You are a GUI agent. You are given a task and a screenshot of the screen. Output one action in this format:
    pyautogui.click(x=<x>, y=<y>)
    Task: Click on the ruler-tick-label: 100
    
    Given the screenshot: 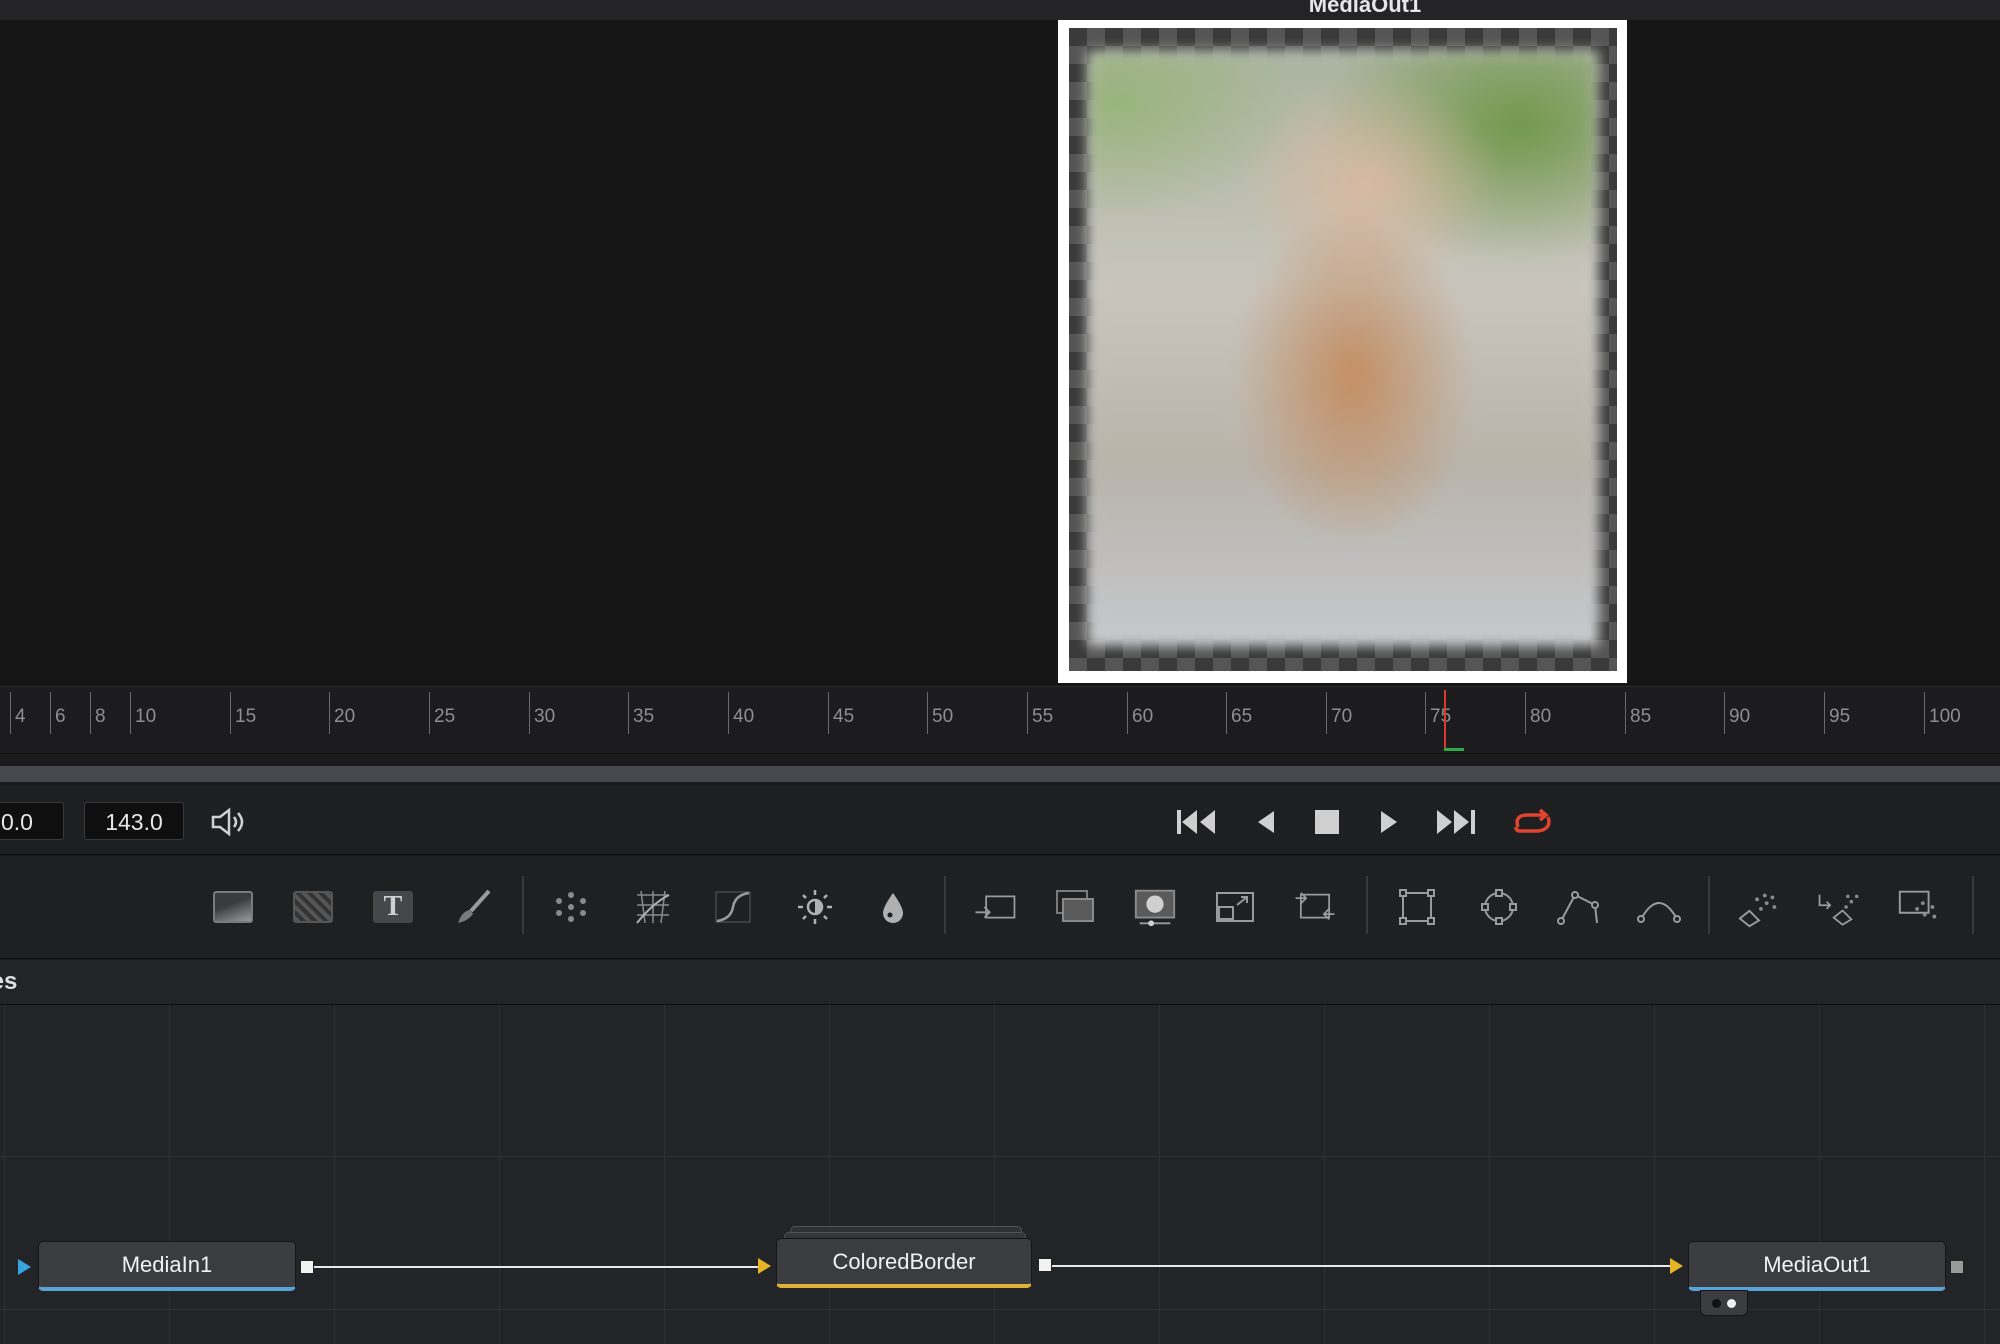 What is the action you would take?
    pyautogui.click(x=1945, y=716)
    